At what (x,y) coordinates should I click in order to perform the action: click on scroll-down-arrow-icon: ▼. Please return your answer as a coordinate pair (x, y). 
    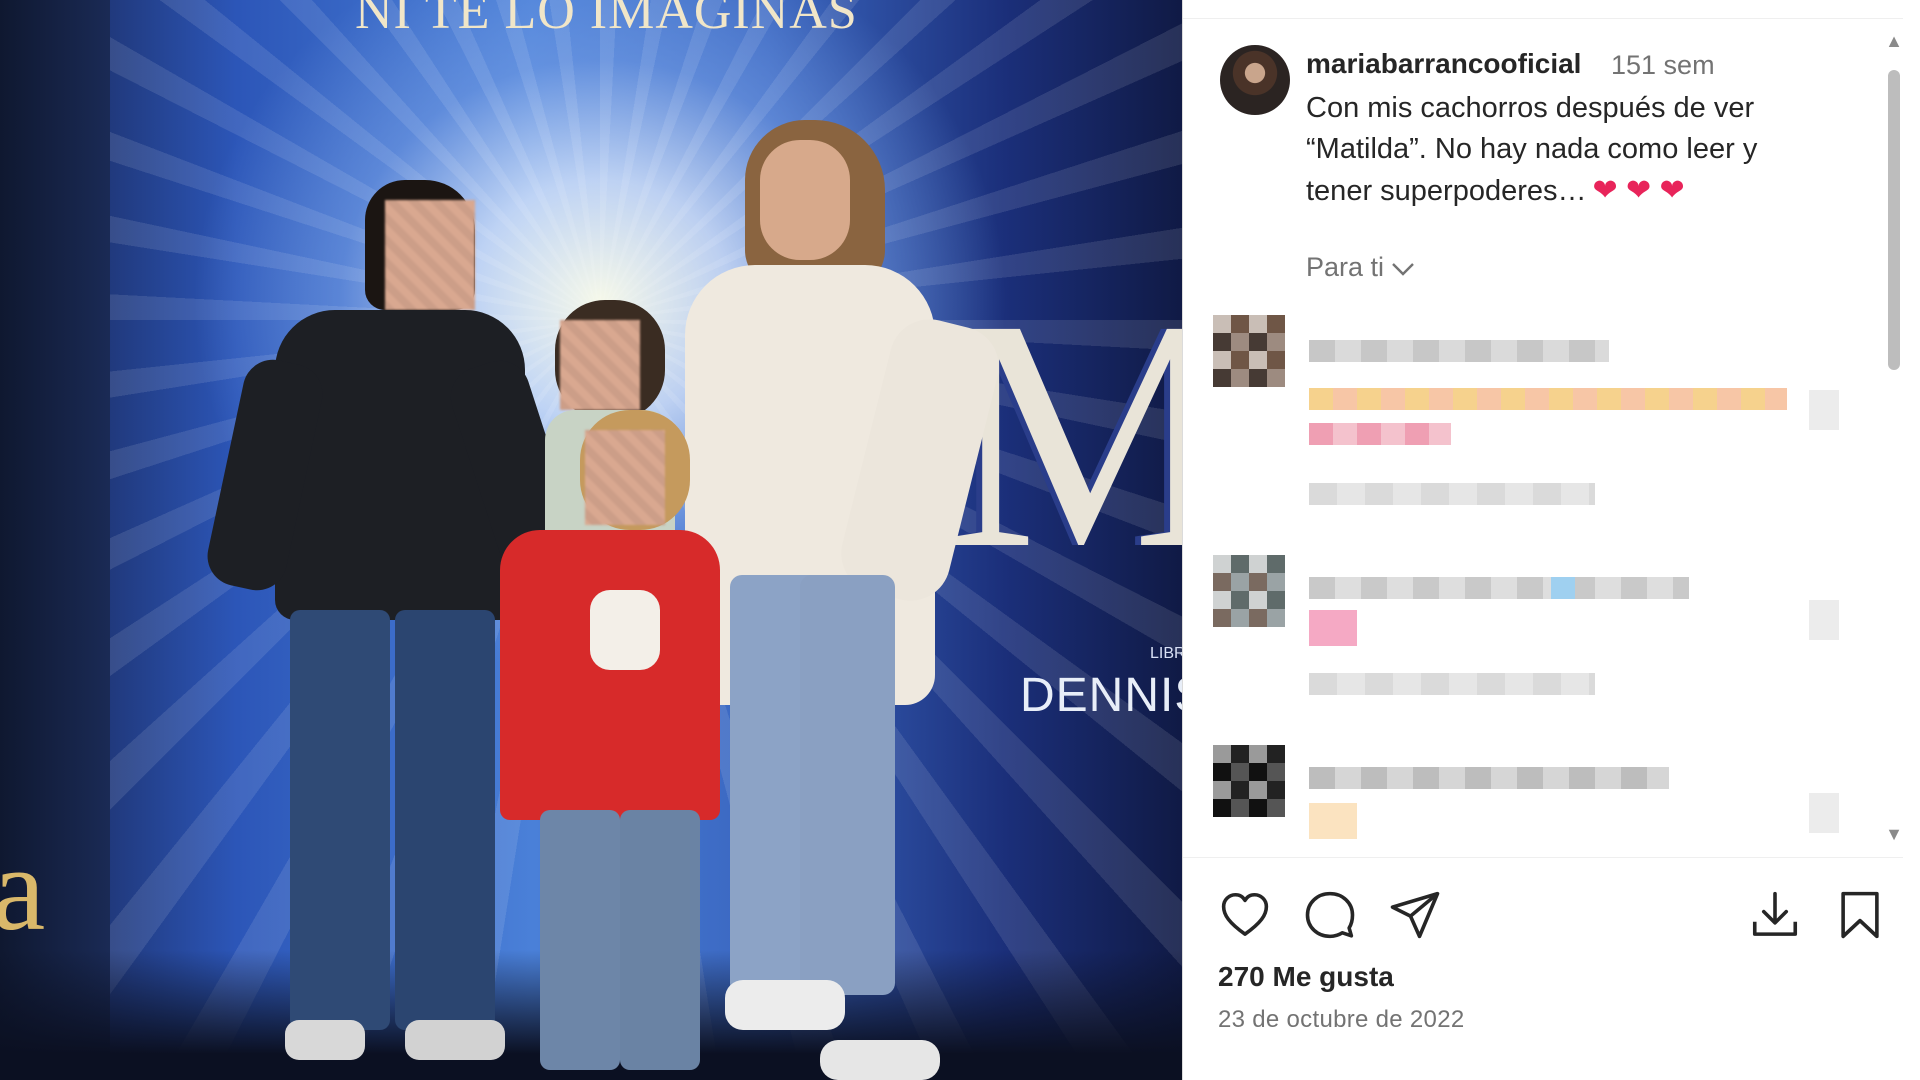
    Looking at the image, I should click on (1894, 834).